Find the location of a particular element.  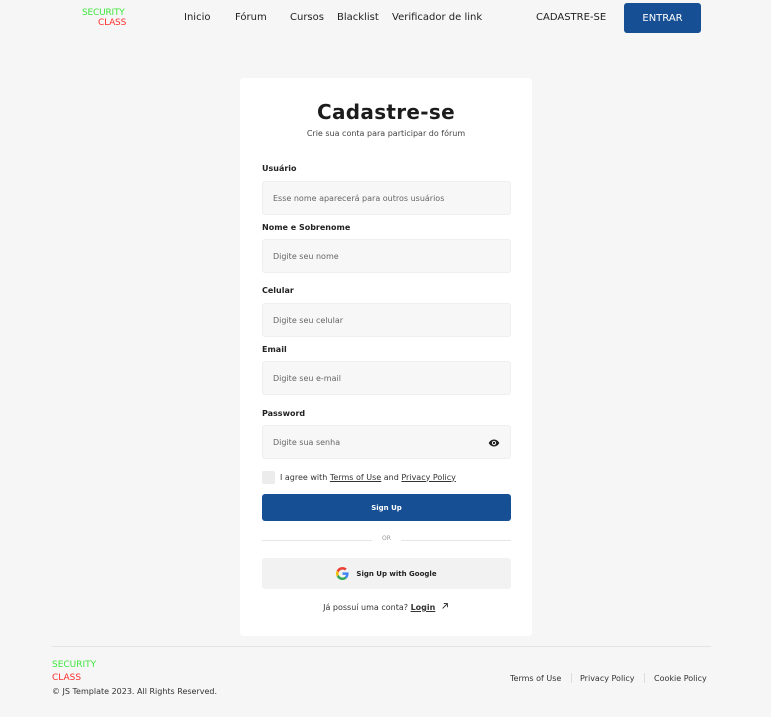

username-input: Esse nome aparecerá para outros usuários is located at coordinates (386, 198).